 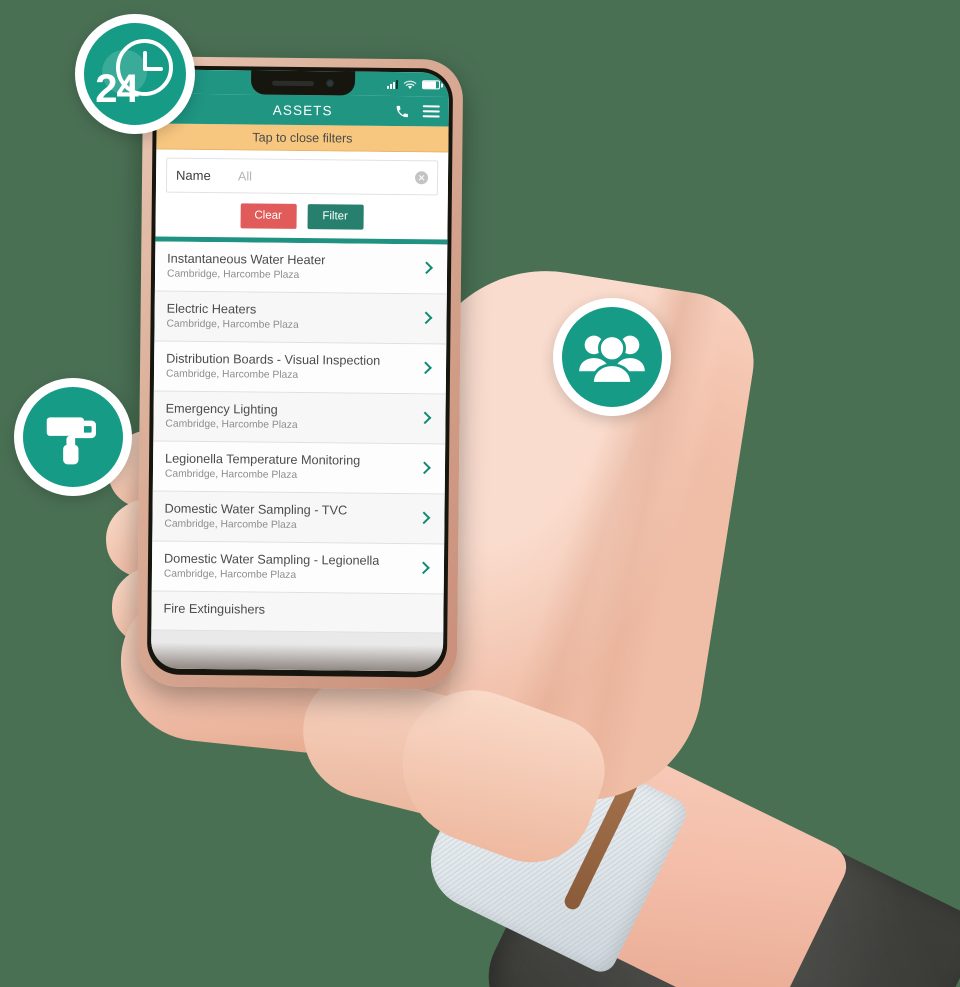 What do you see at coordinates (268, 216) in the screenshot?
I see `clear-button: Clear` at bounding box center [268, 216].